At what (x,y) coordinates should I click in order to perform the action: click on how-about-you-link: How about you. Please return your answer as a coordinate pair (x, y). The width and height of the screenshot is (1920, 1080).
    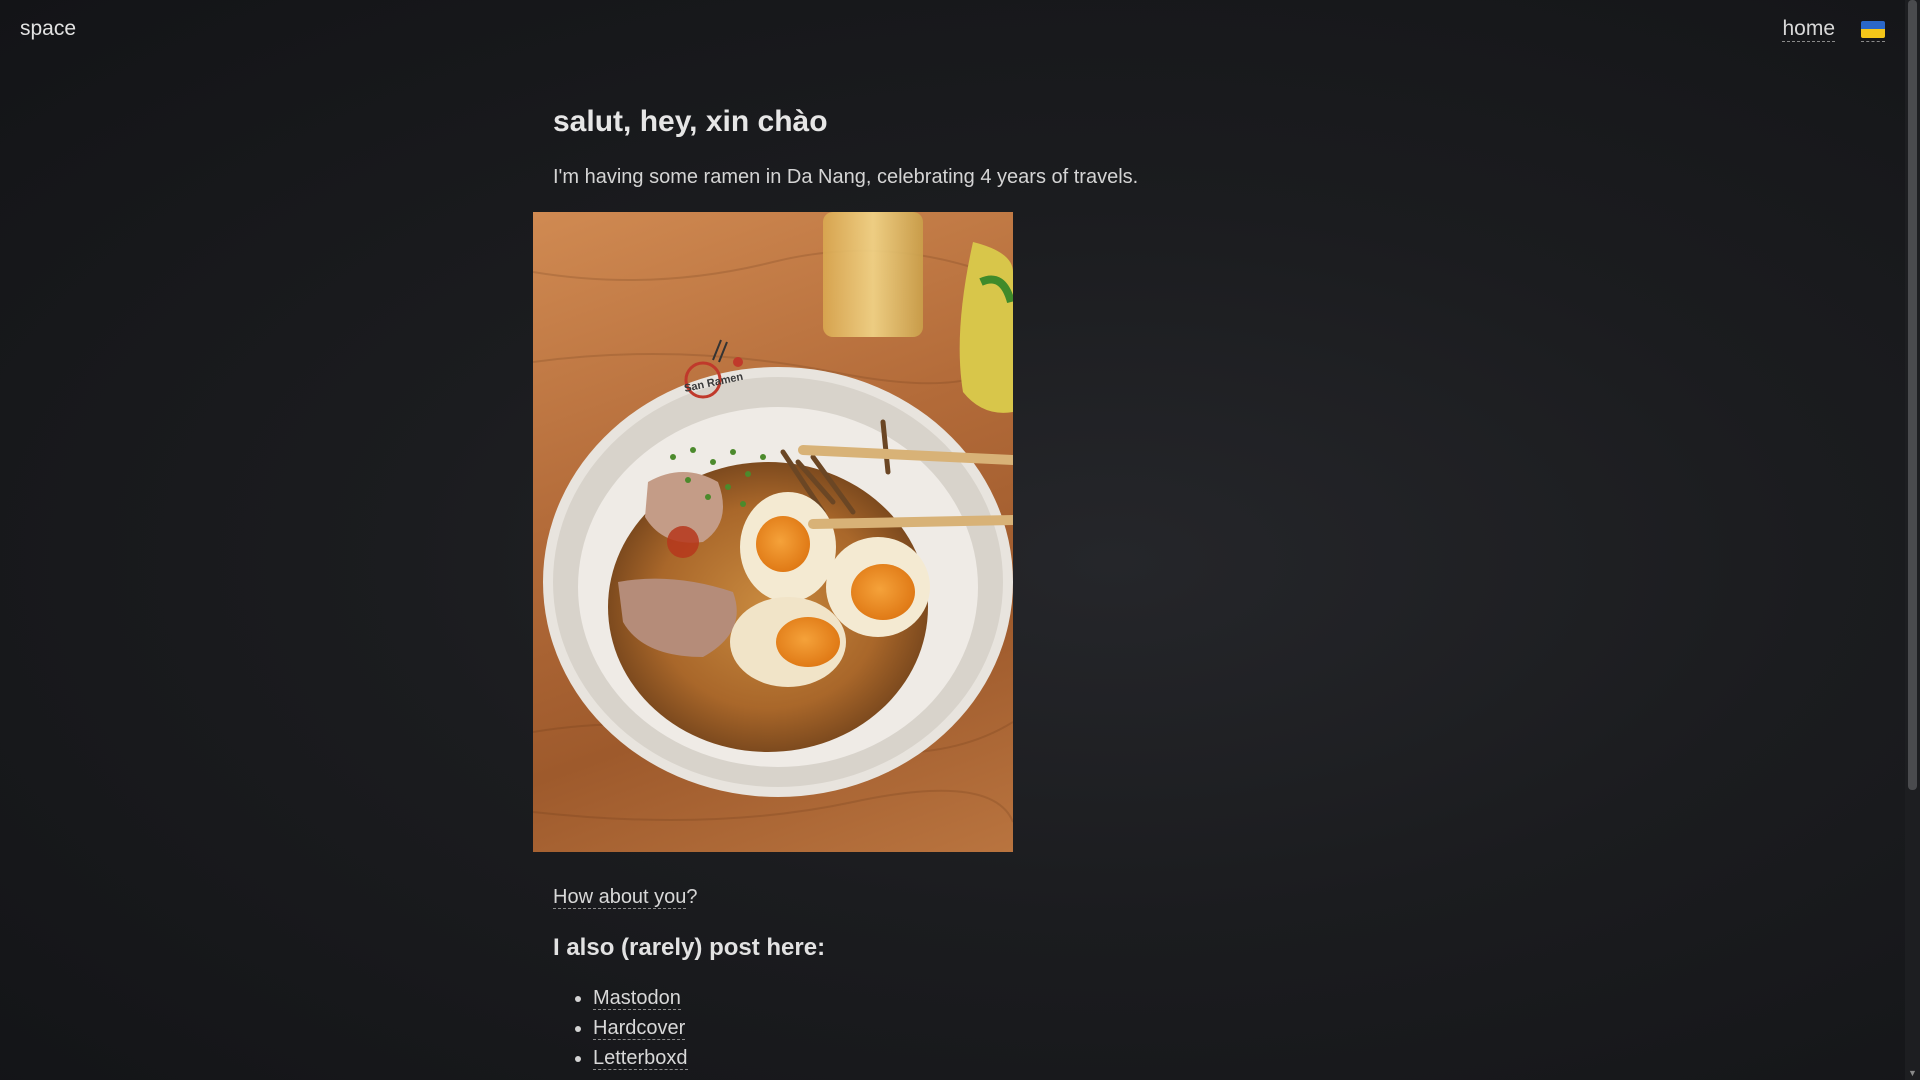
    Looking at the image, I should click on (620, 897).